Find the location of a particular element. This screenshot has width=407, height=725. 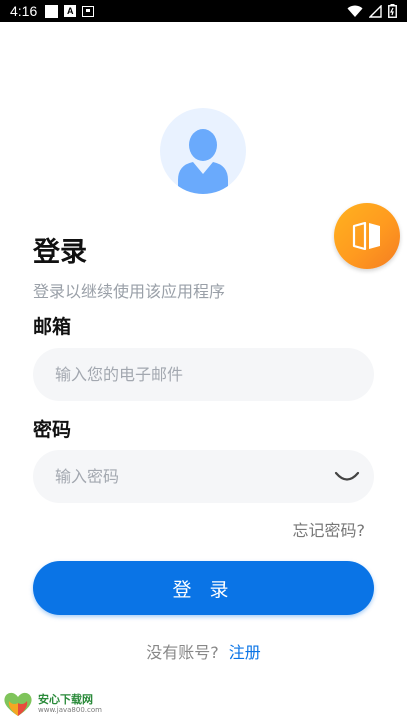

status-bar: 4:16 A is located at coordinates (203, 11).